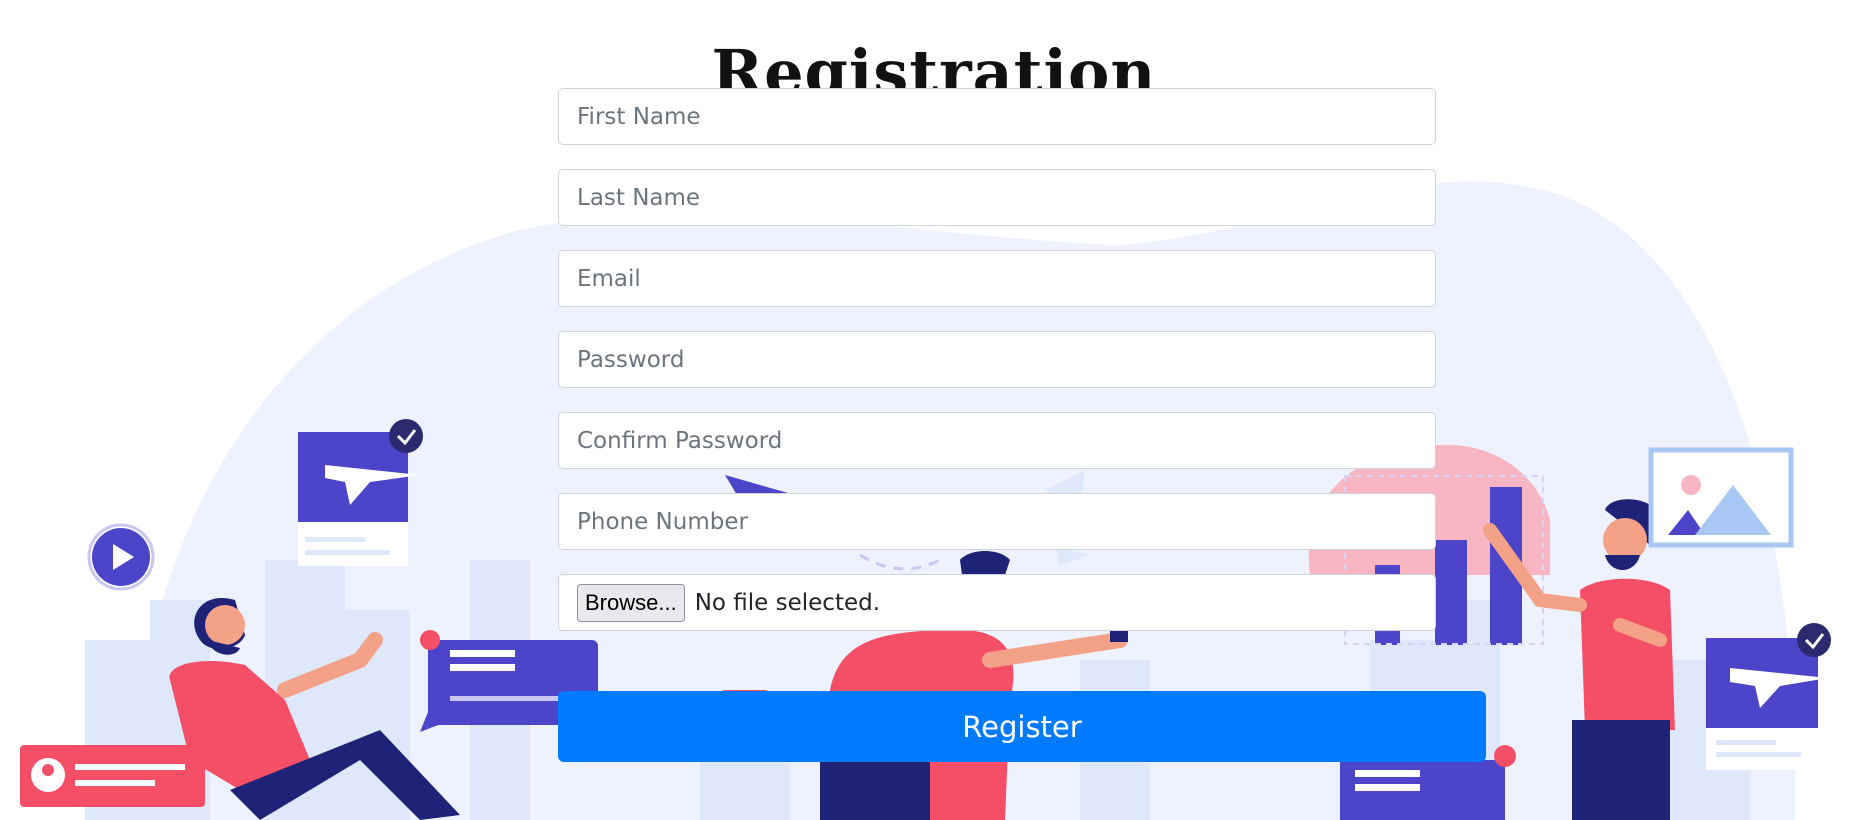 The width and height of the screenshot is (1868, 820). I want to click on plane-card-right-icon, so click(1768, 696).